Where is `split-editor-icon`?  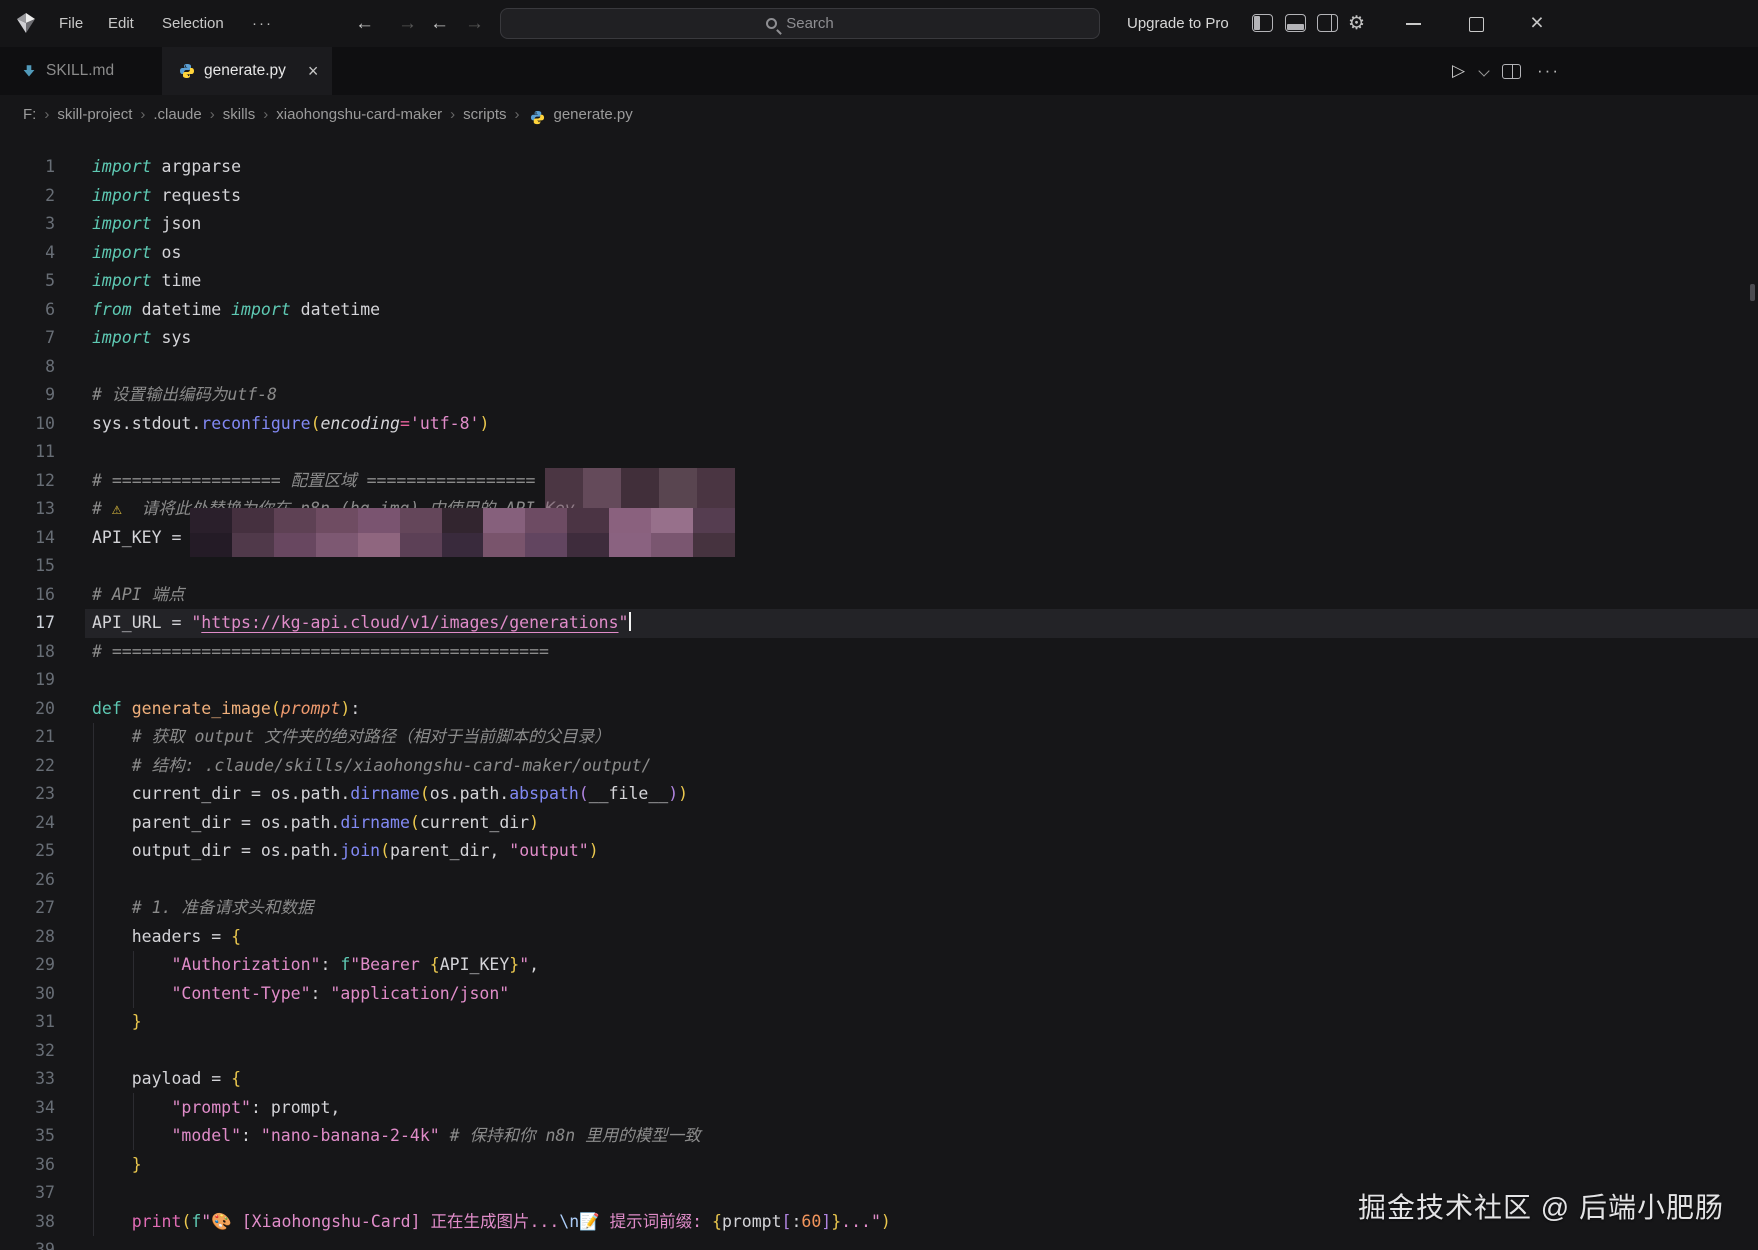
split-editor-icon is located at coordinates (1511, 71).